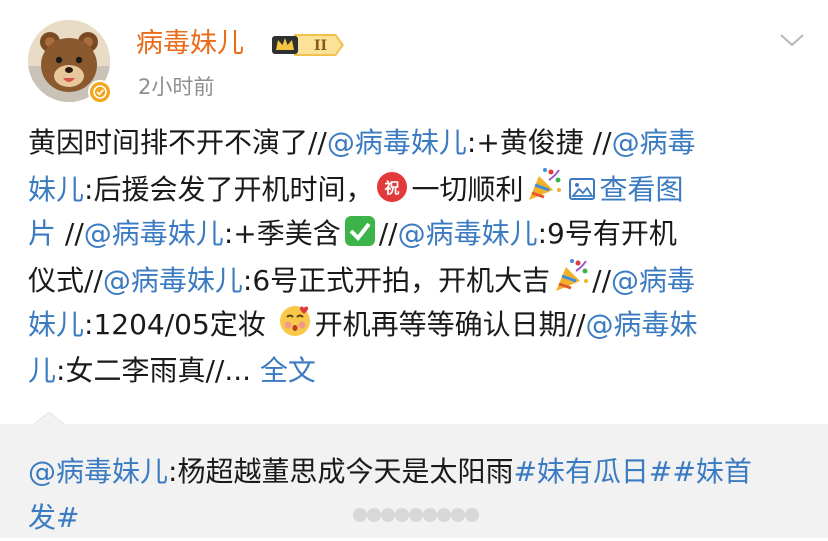 The image size is (828, 541). I want to click on text-span: :+季美含, so click(282, 233).